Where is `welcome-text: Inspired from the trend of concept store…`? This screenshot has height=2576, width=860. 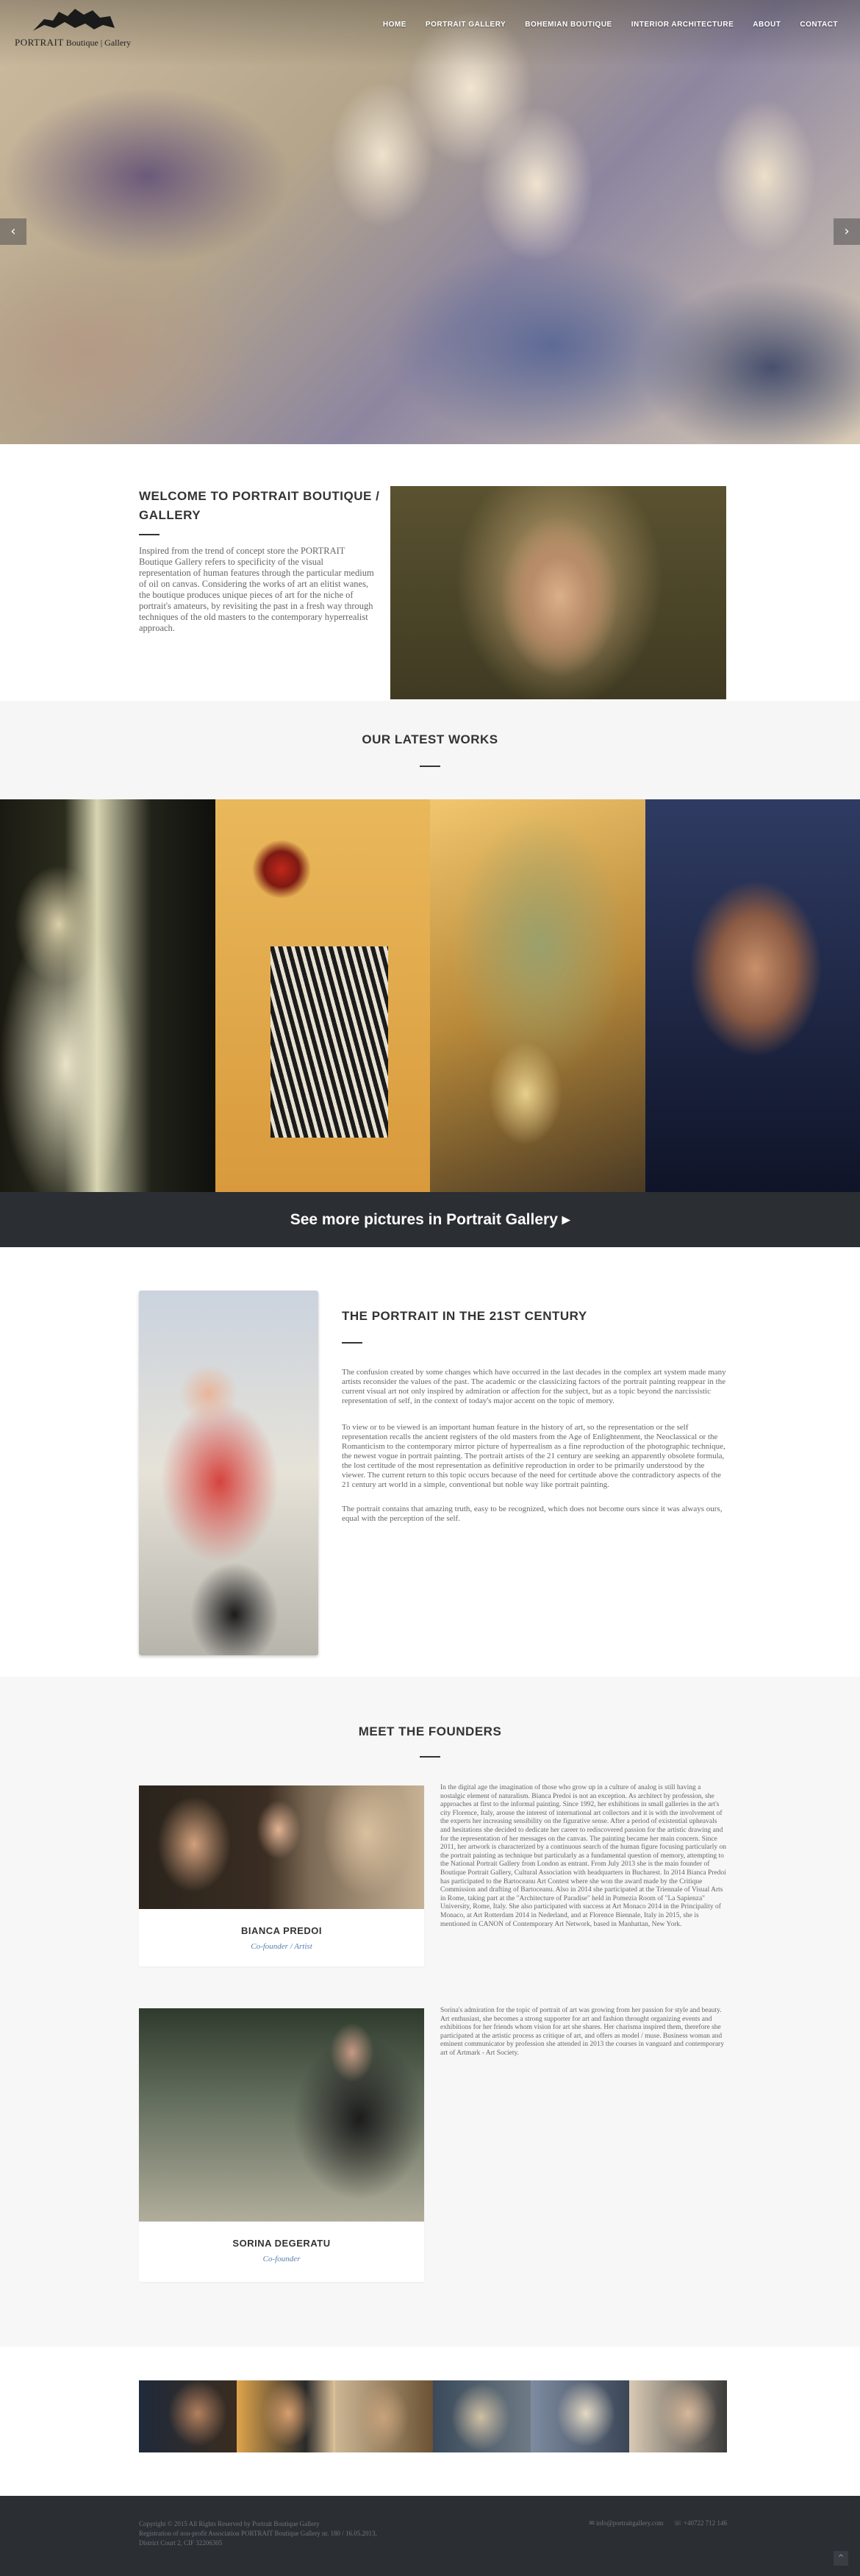 welcome-text: Inspired from the trend of concept store… is located at coordinates (256, 589).